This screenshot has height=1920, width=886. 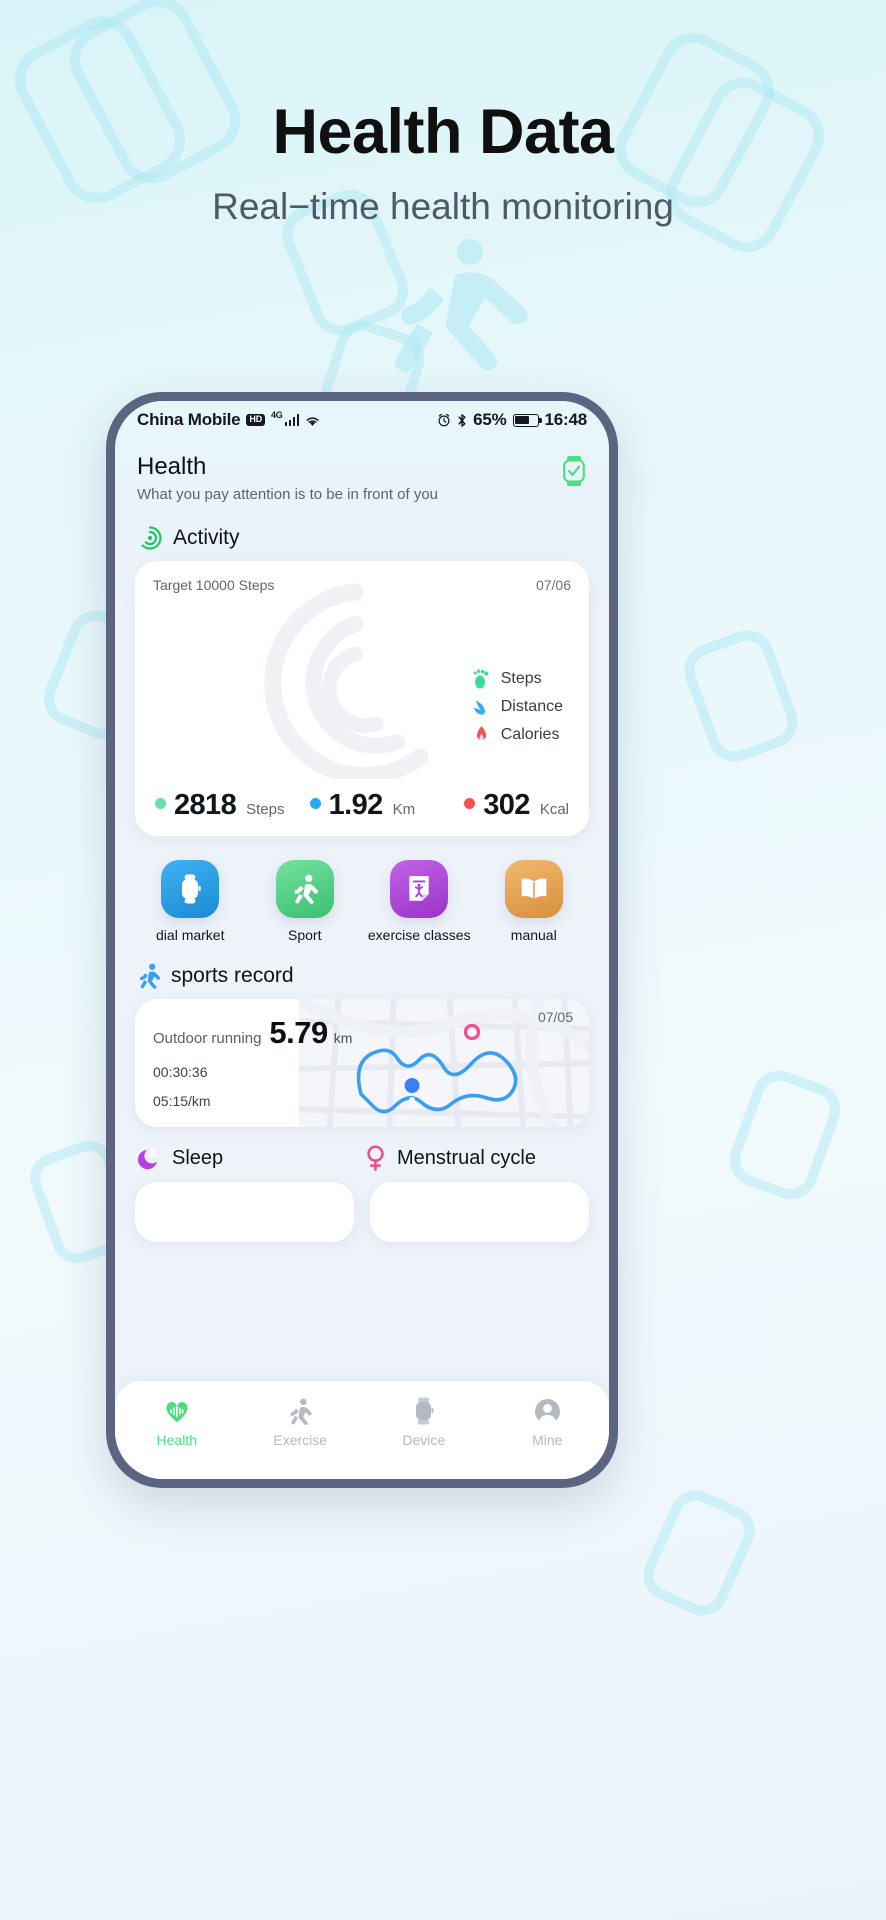 What do you see at coordinates (555, 1017) in the screenshot?
I see `sport-date: 07/05` at bounding box center [555, 1017].